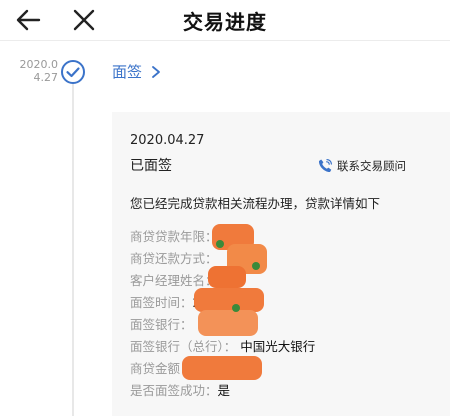  Describe the element at coordinates (255, 203) in the screenshot. I see `intro-text: 您已经完成贷款相关流程办理，贷款详情如下` at that location.